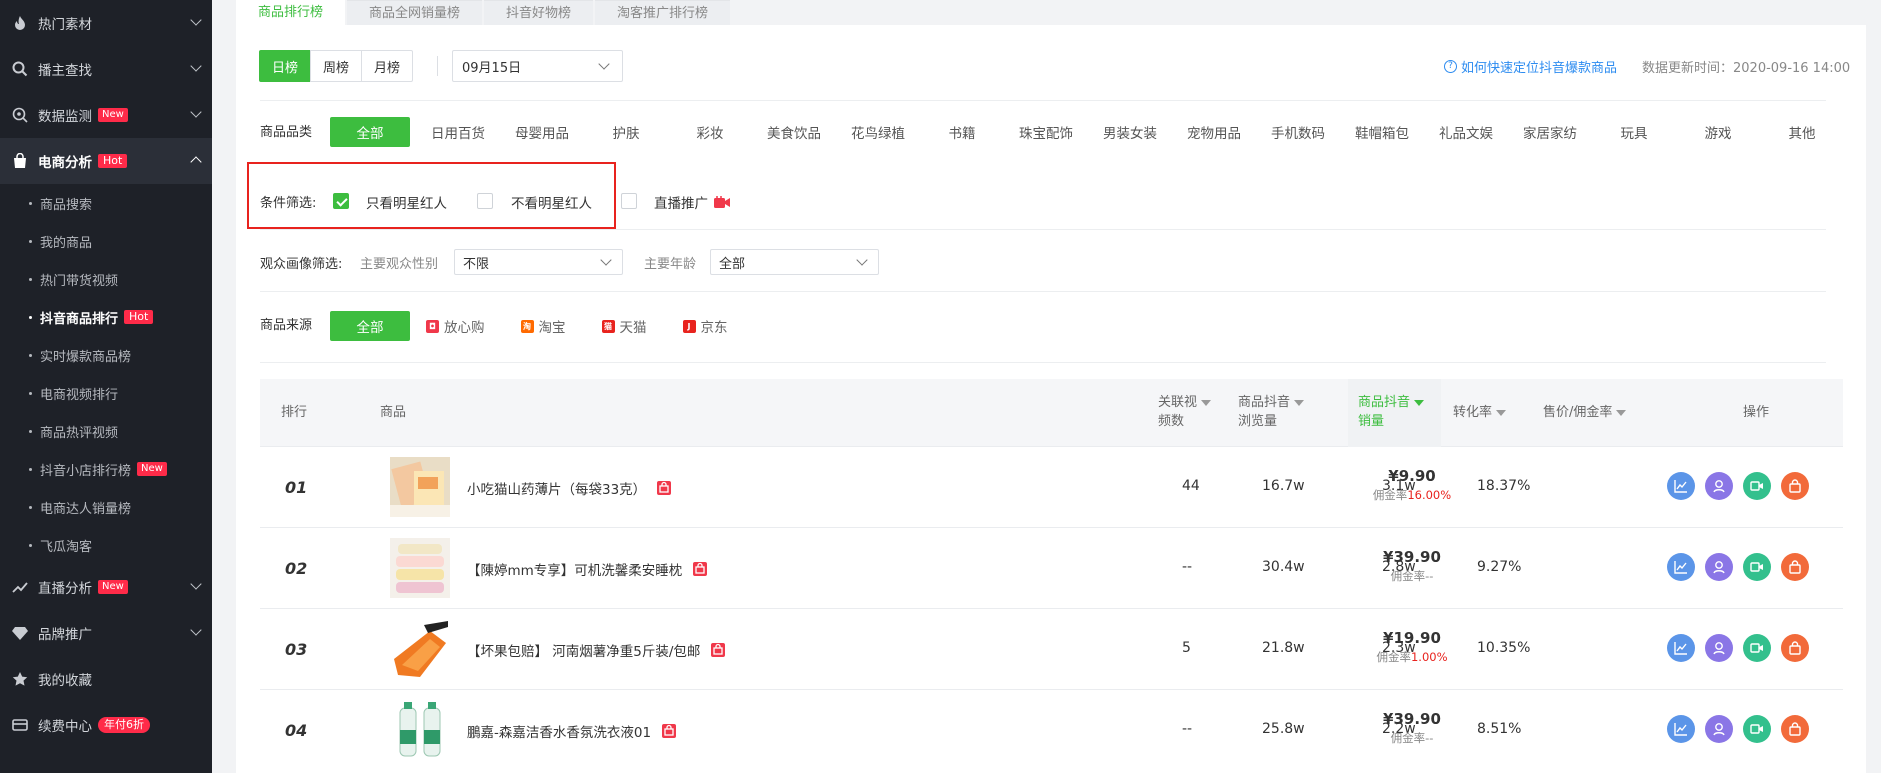 This screenshot has width=1881, height=773. I want to click on th-views: 商品抖音 浏览量, so click(1271, 412).